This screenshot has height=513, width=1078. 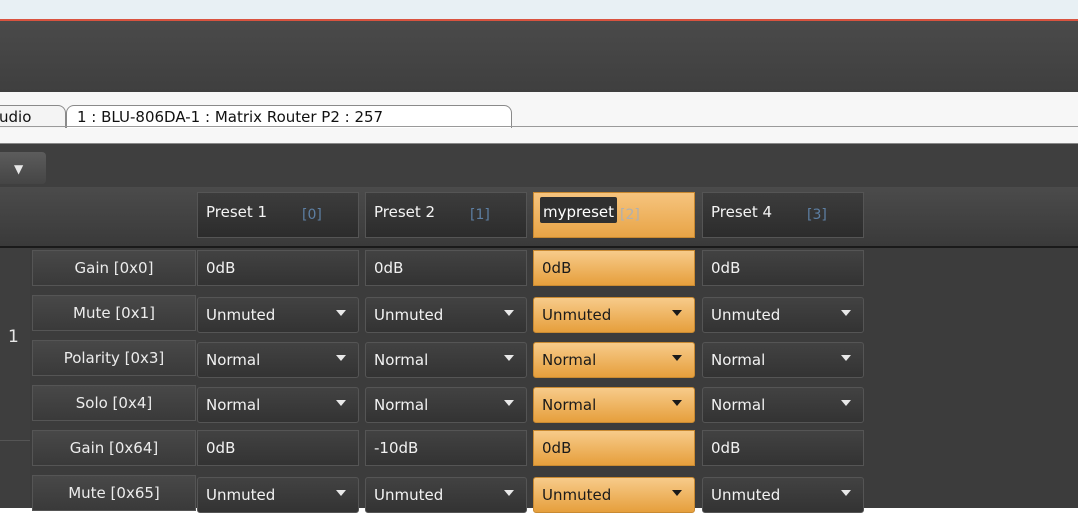 I want to click on preset-column-header: Preset 4 [3], so click(x=783, y=215).